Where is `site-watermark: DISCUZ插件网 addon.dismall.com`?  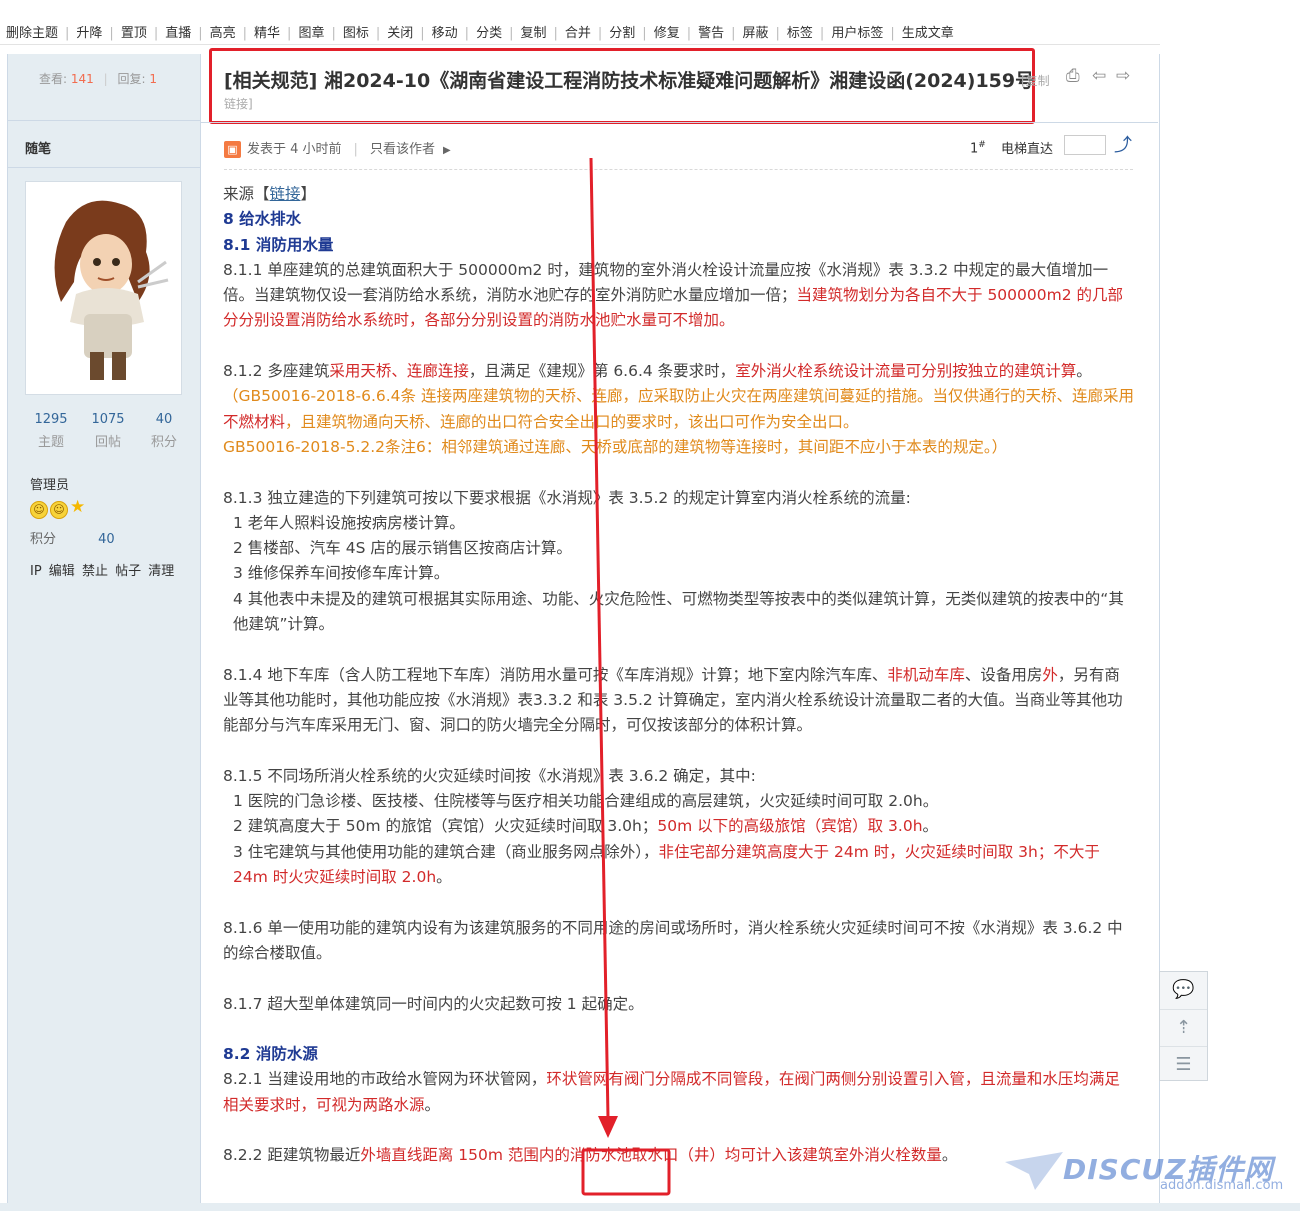
site-watermark: DISCUZ插件网 addon.dismall.com is located at coordinates (1150, 1173).